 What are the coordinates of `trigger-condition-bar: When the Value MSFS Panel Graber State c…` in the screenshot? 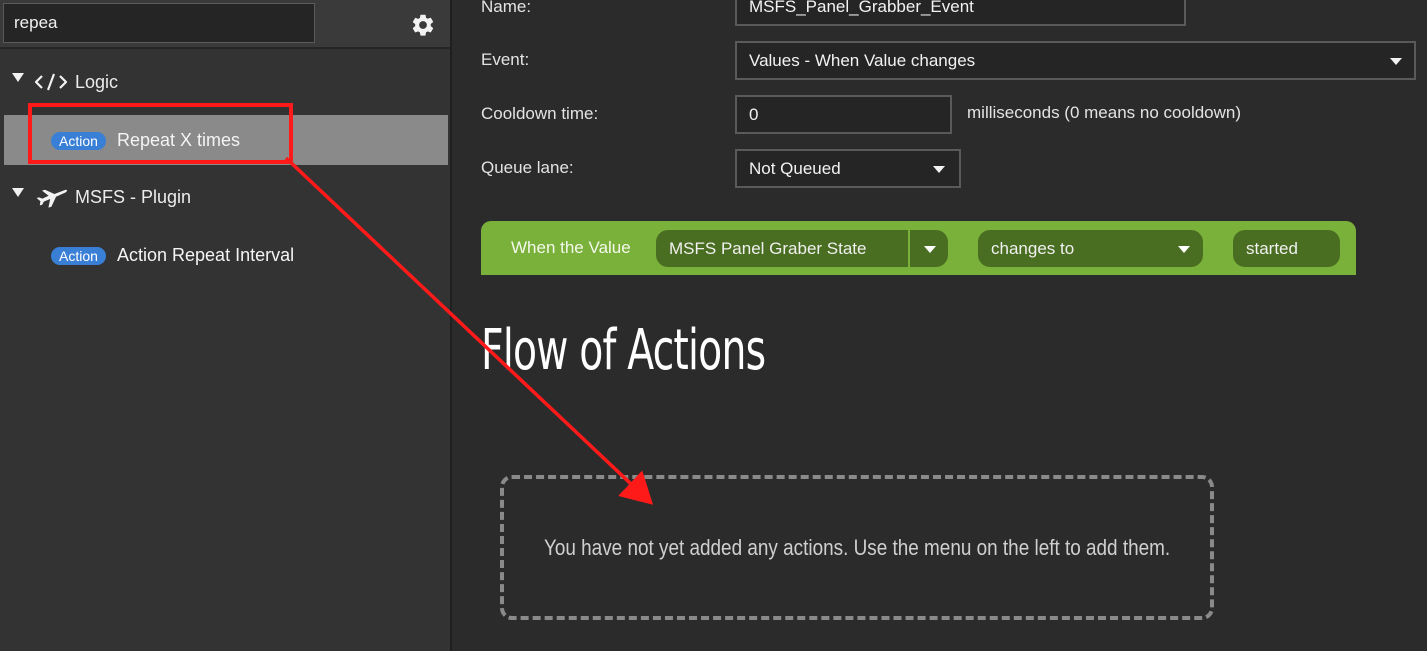 It's located at (918, 248).